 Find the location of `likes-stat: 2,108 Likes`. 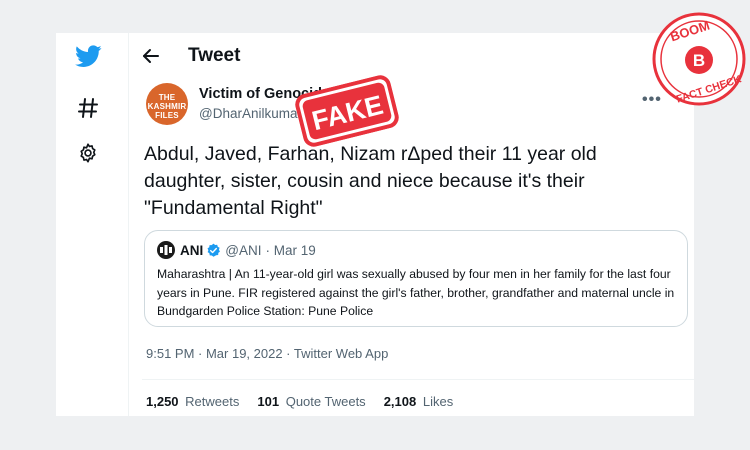

likes-stat: 2,108 Likes is located at coordinates (419, 401).